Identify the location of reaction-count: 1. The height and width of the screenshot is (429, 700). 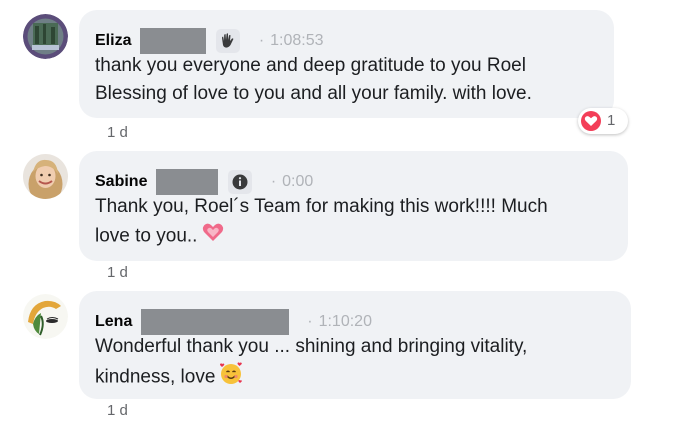
(611, 120).